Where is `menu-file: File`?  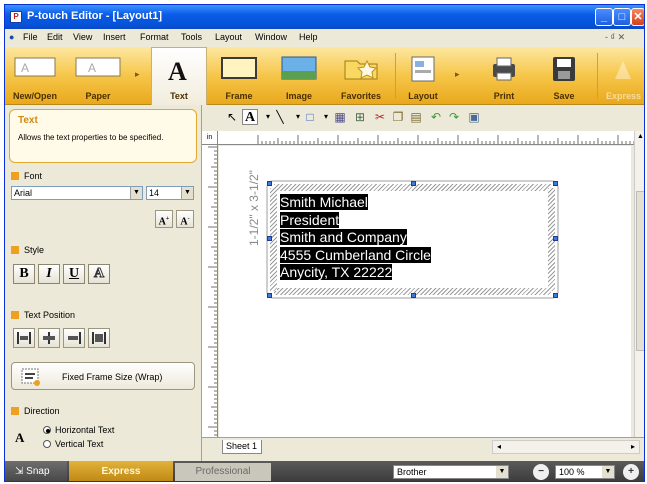 menu-file: File is located at coordinates (30, 37).